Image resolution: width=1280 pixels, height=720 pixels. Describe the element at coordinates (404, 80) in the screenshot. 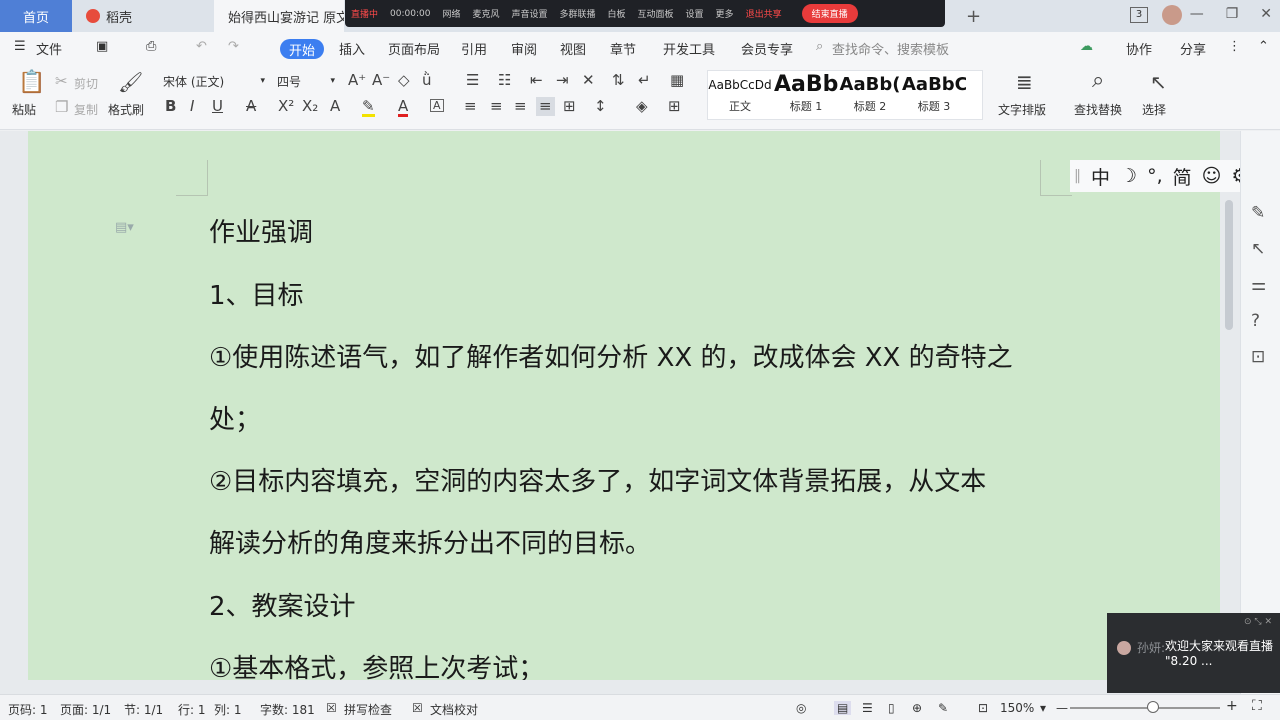

I see `clear-format-icon: ◇` at that location.